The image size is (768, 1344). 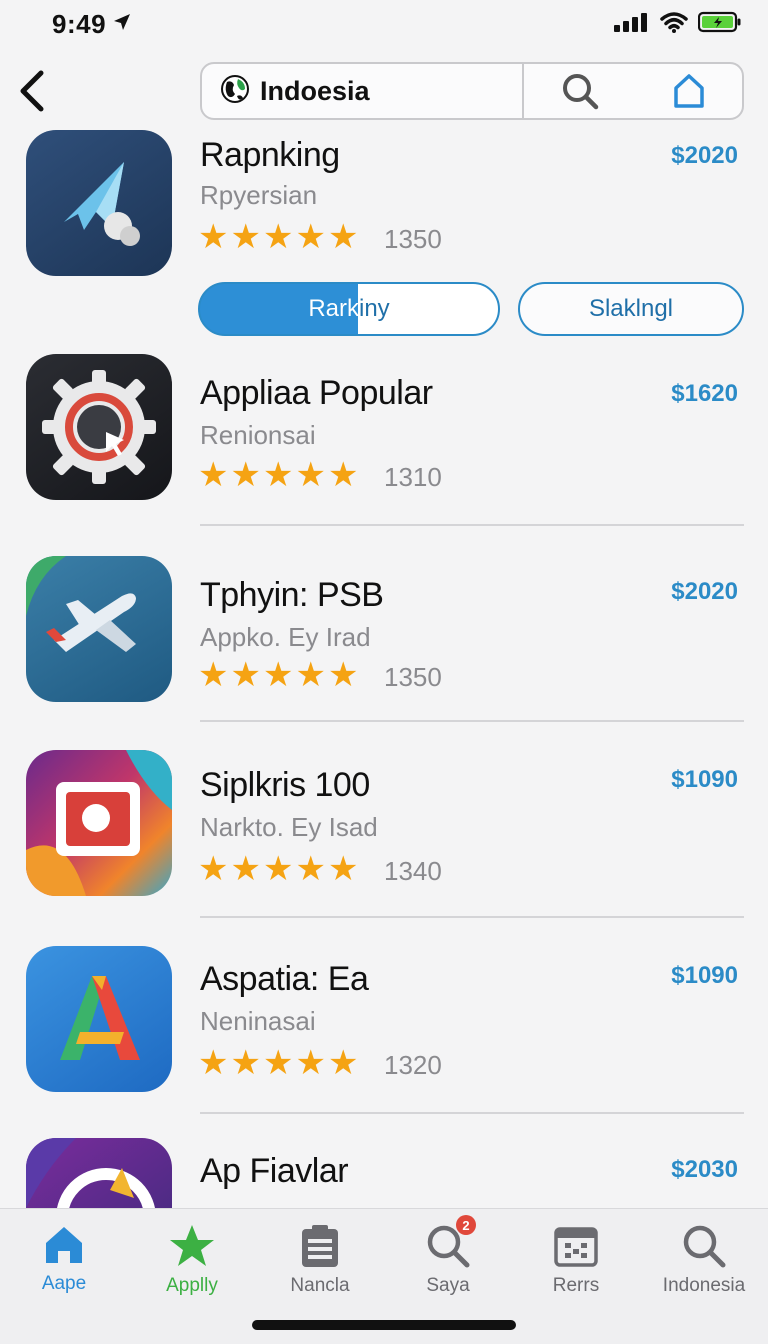 What do you see at coordinates (719, 24) in the screenshot?
I see `battery-icon` at bounding box center [719, 24].